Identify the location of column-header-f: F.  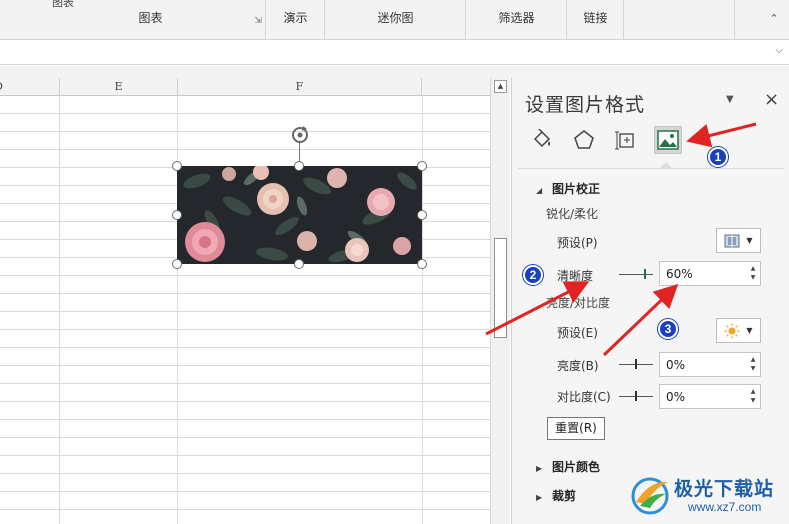
(300, 87).